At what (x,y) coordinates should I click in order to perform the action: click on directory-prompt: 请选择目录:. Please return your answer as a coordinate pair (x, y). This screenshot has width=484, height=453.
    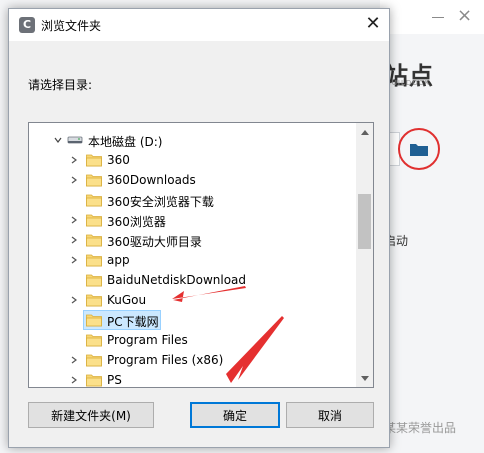
    Looking at the image, I should click on (60, 85).